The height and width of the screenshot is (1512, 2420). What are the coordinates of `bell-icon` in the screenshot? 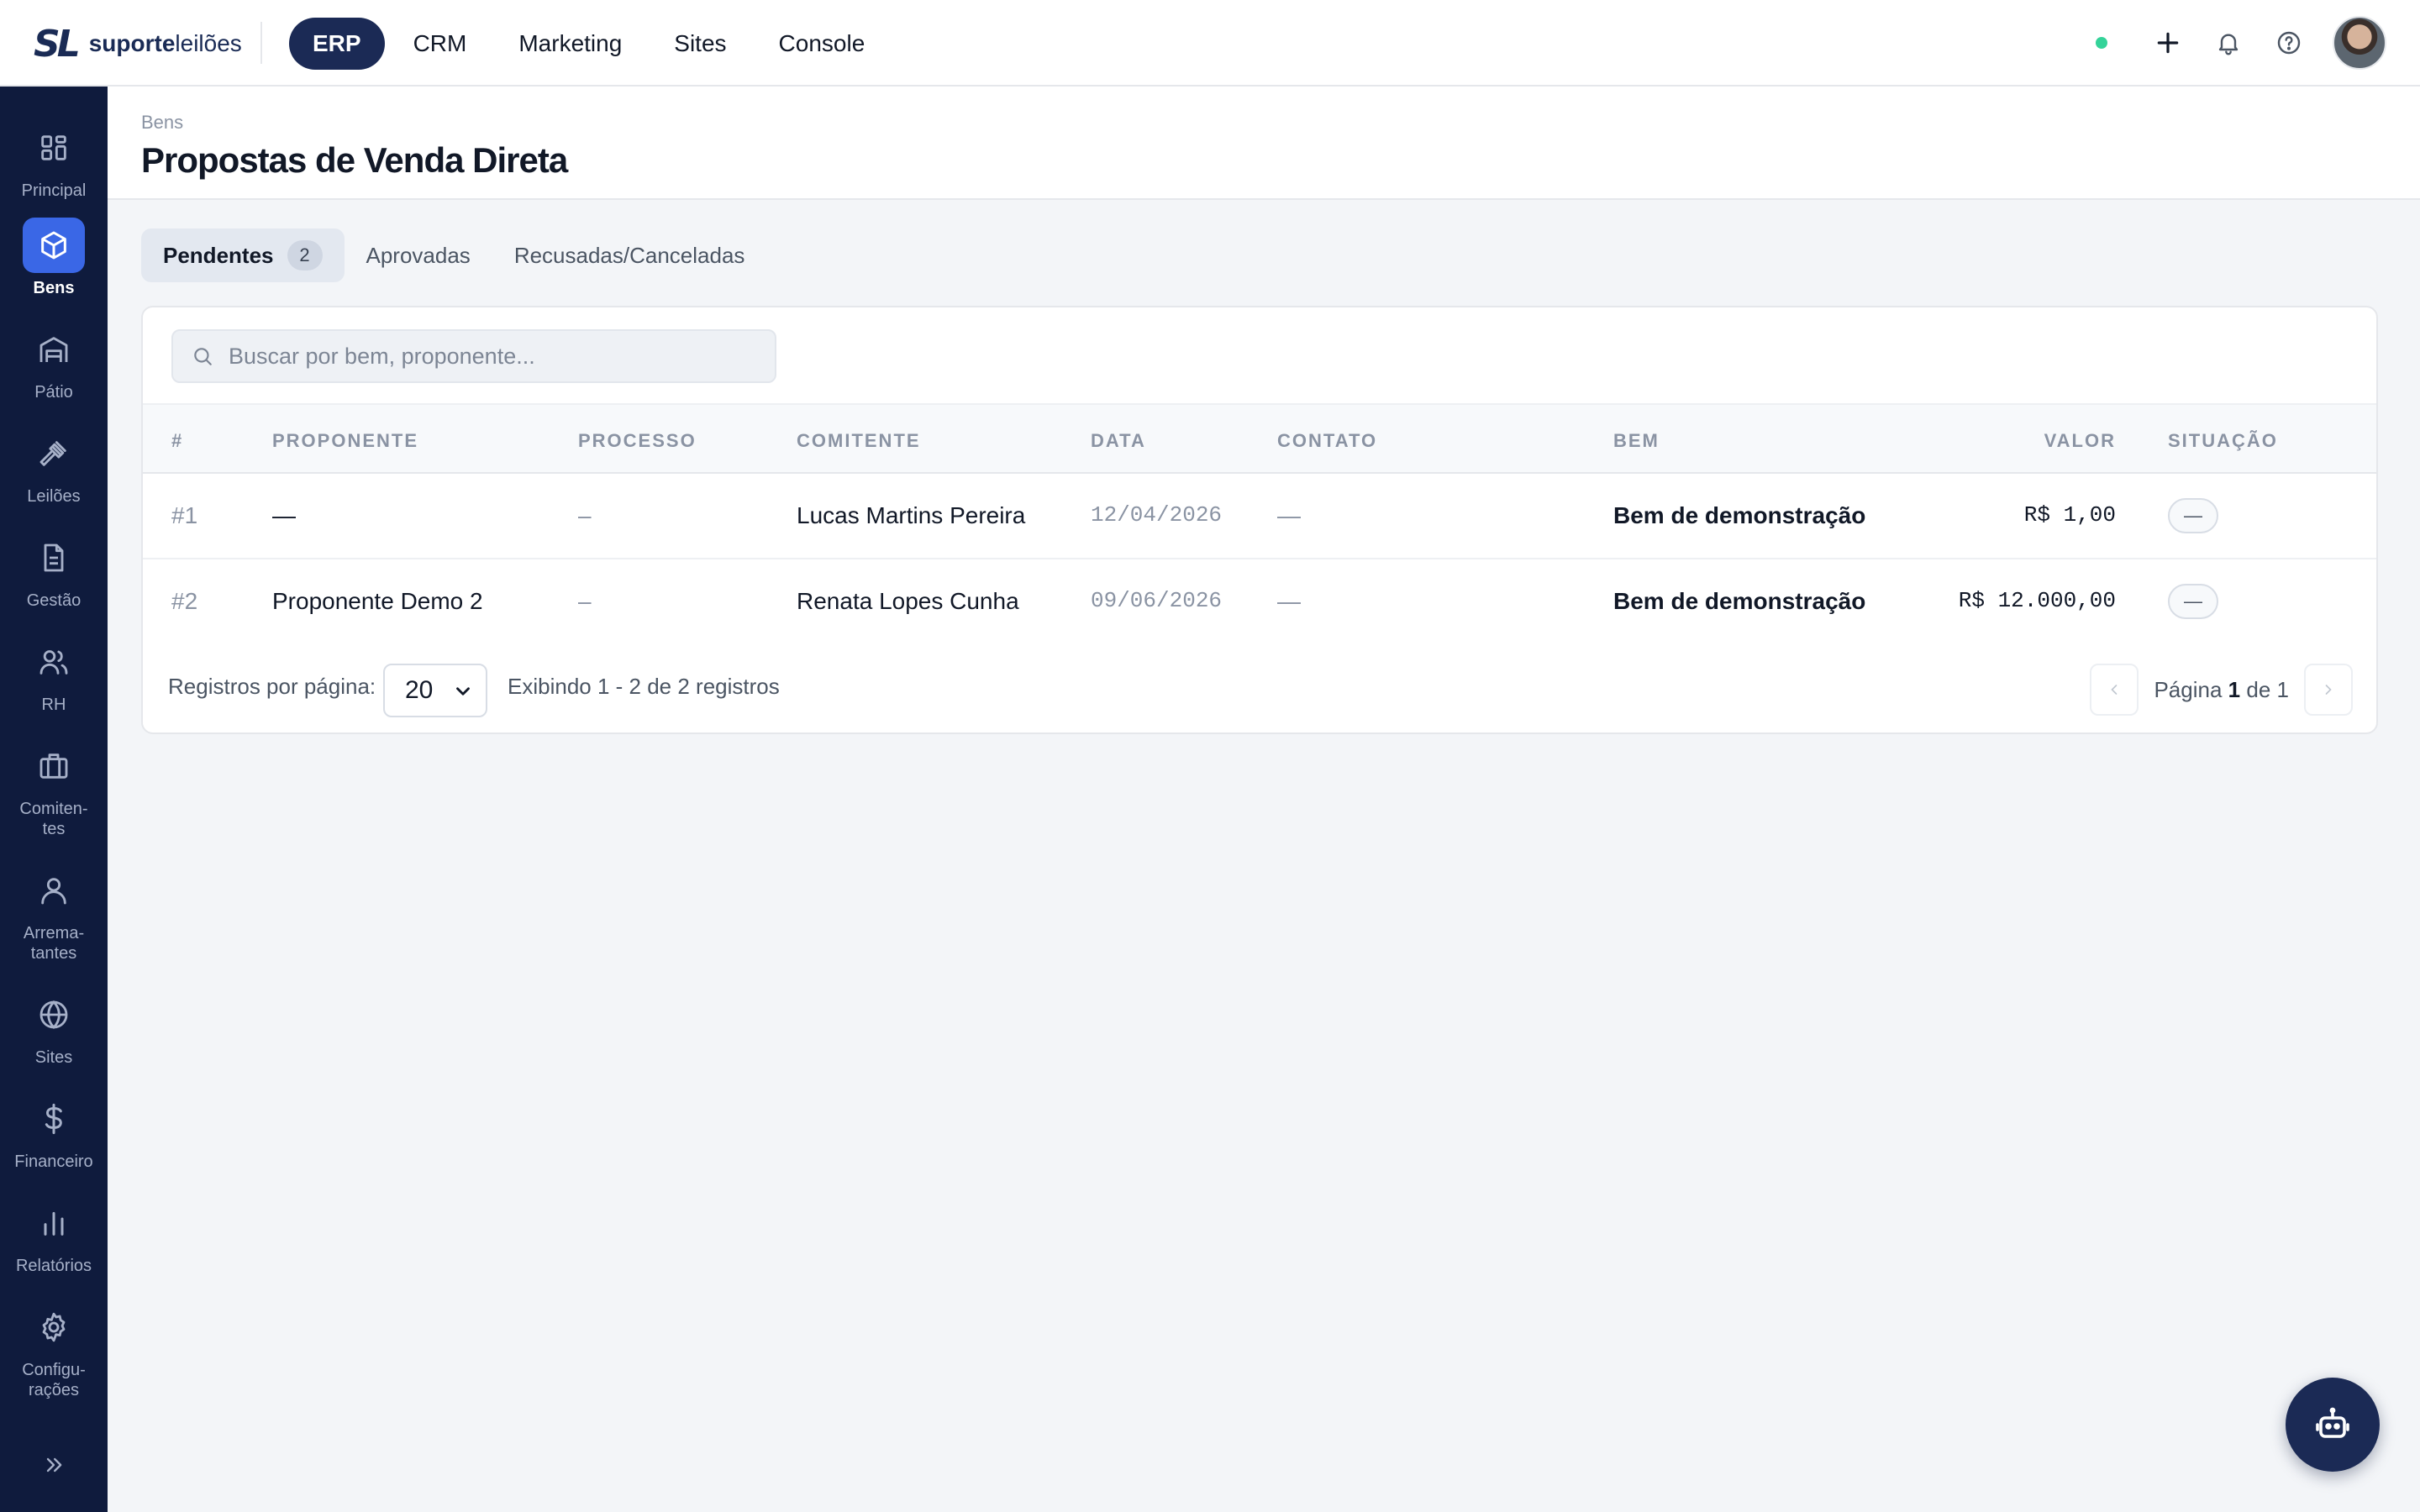 It's located at (2228, 43).